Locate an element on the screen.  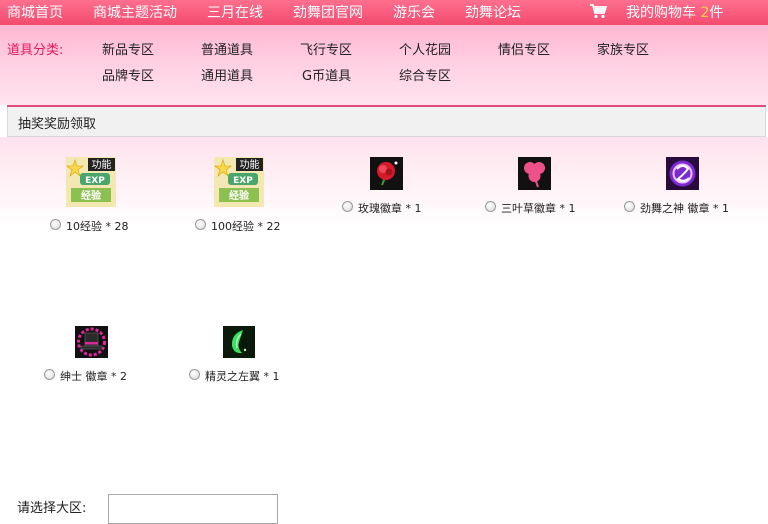
category-family: 家族专区 is located at coordinates (623, 48).